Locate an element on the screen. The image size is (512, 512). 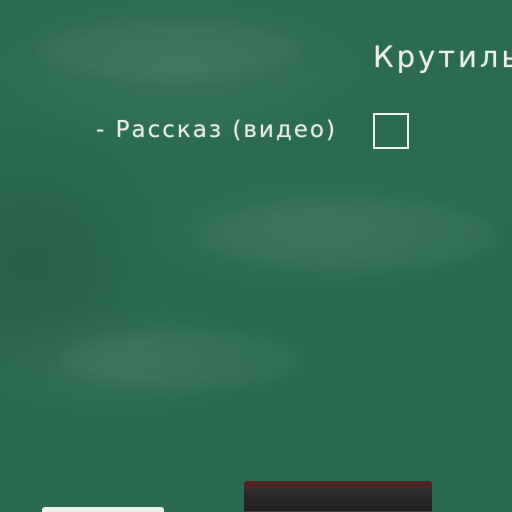
eraser-band is located at coordinates (338, 484).